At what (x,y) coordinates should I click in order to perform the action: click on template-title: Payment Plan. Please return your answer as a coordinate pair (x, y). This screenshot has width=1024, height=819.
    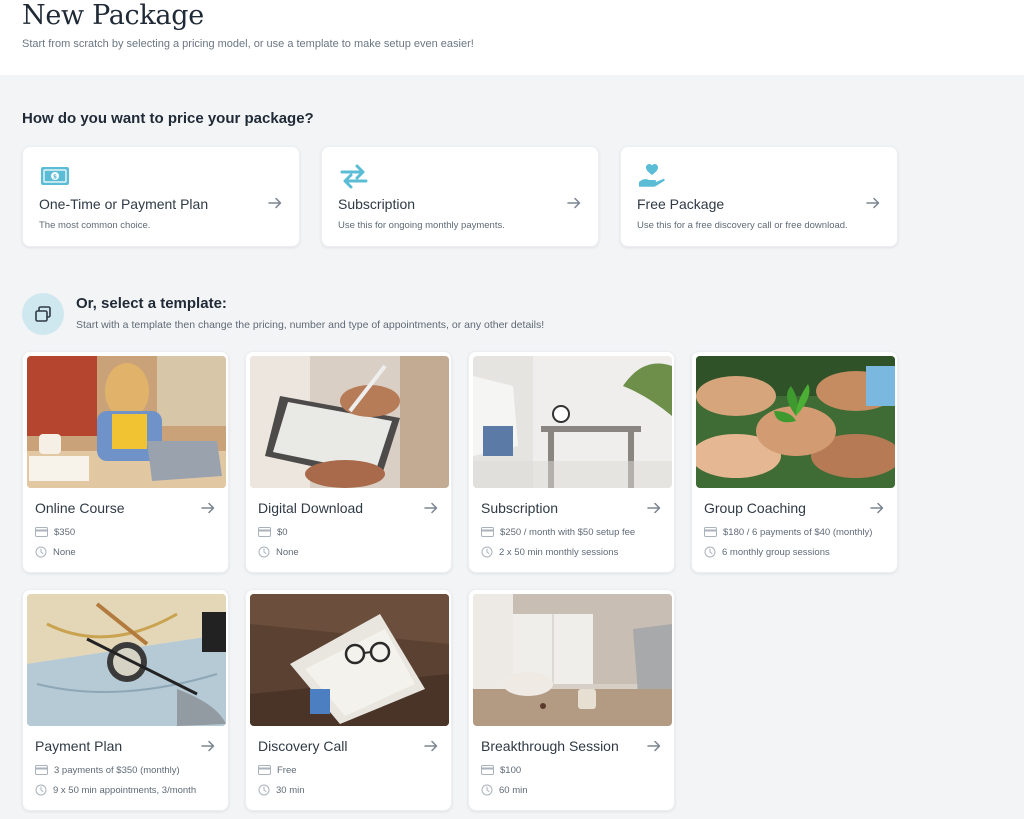
    Looking at the image, I should click on (79, 746).